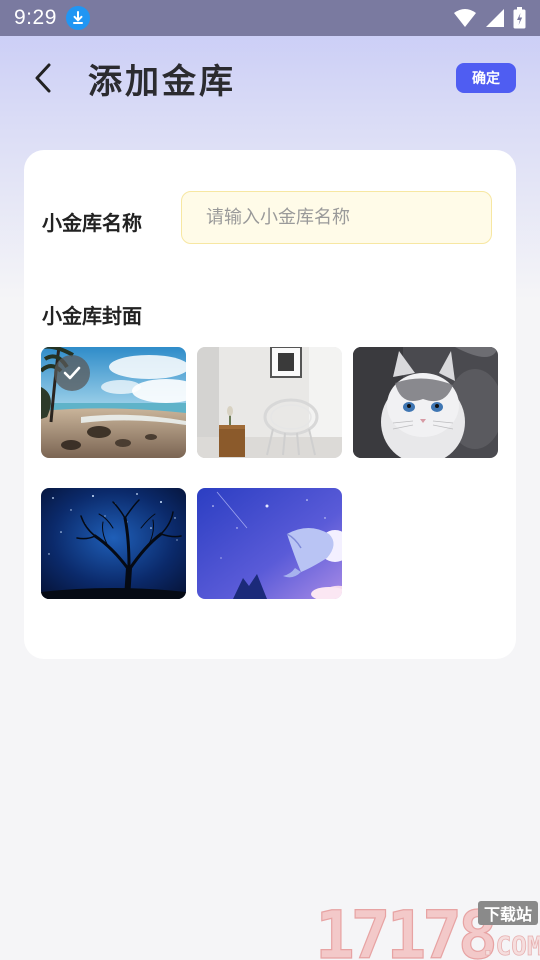 Image resolution: width=540 pixels, height=960 pixels. What do you see at coordinates (510, 946) in the screenshot?
I see `watermark-domain: .COM` at bounding box center [510, 946].